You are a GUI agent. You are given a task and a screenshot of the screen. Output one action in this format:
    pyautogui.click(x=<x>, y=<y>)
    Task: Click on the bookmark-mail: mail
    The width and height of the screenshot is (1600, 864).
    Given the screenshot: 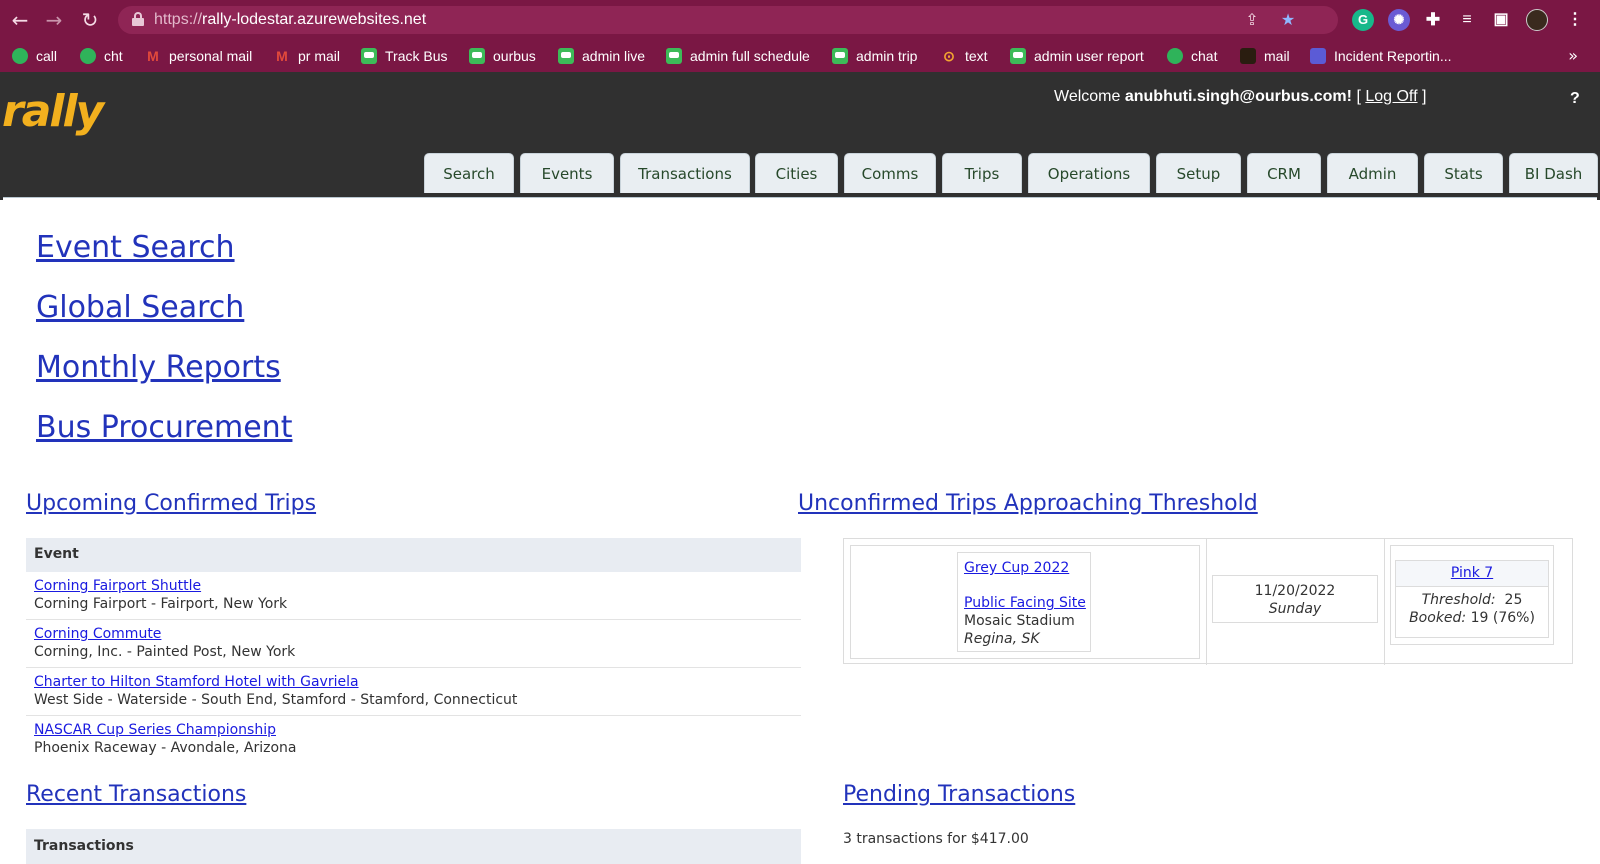 What is the action you would take?
    pyautogui.click(x=1265, y=56)
    